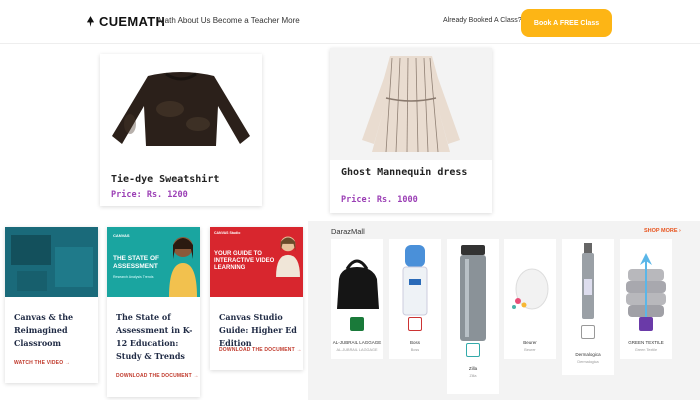  What do you see at coordinates (149, 195) in the screenshot?
I see `product-price: Price: Rs. 1200` at bounding box center [149, 195].